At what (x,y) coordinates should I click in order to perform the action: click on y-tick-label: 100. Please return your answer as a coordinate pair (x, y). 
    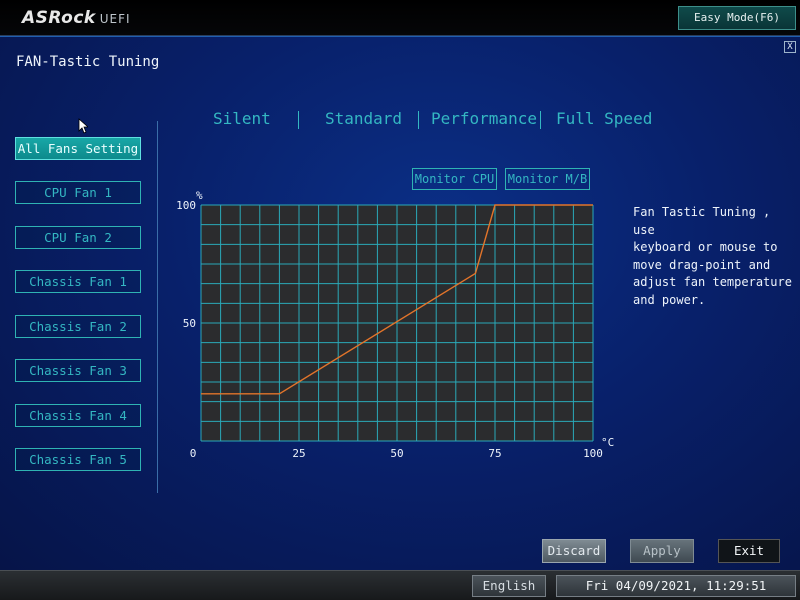
    Looking at the image, I should click on (186, 205).